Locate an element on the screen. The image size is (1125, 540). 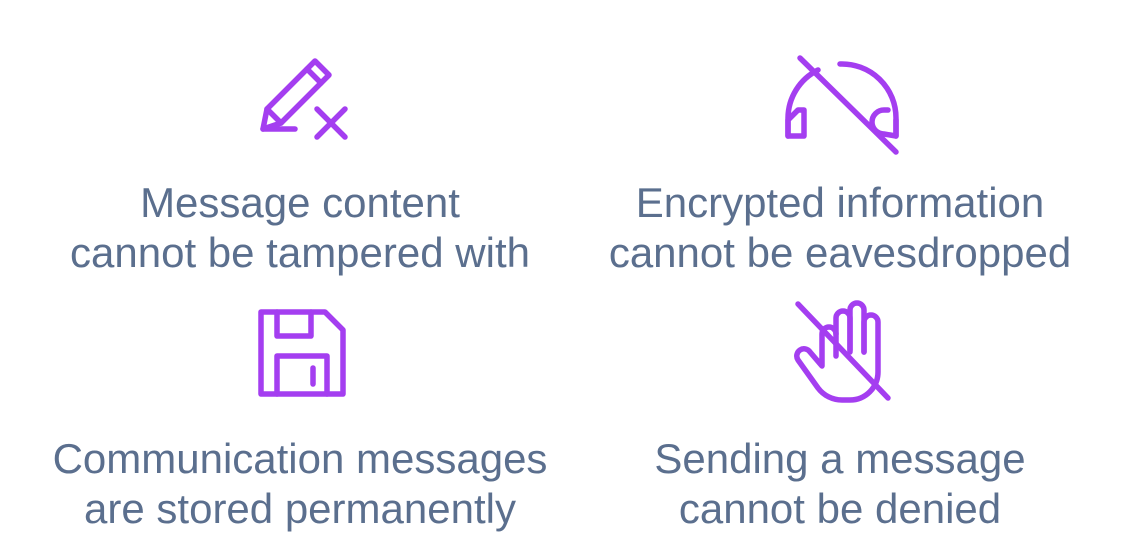
caption-line-2: cannot be tampered with is located at coordinates (300, 252).